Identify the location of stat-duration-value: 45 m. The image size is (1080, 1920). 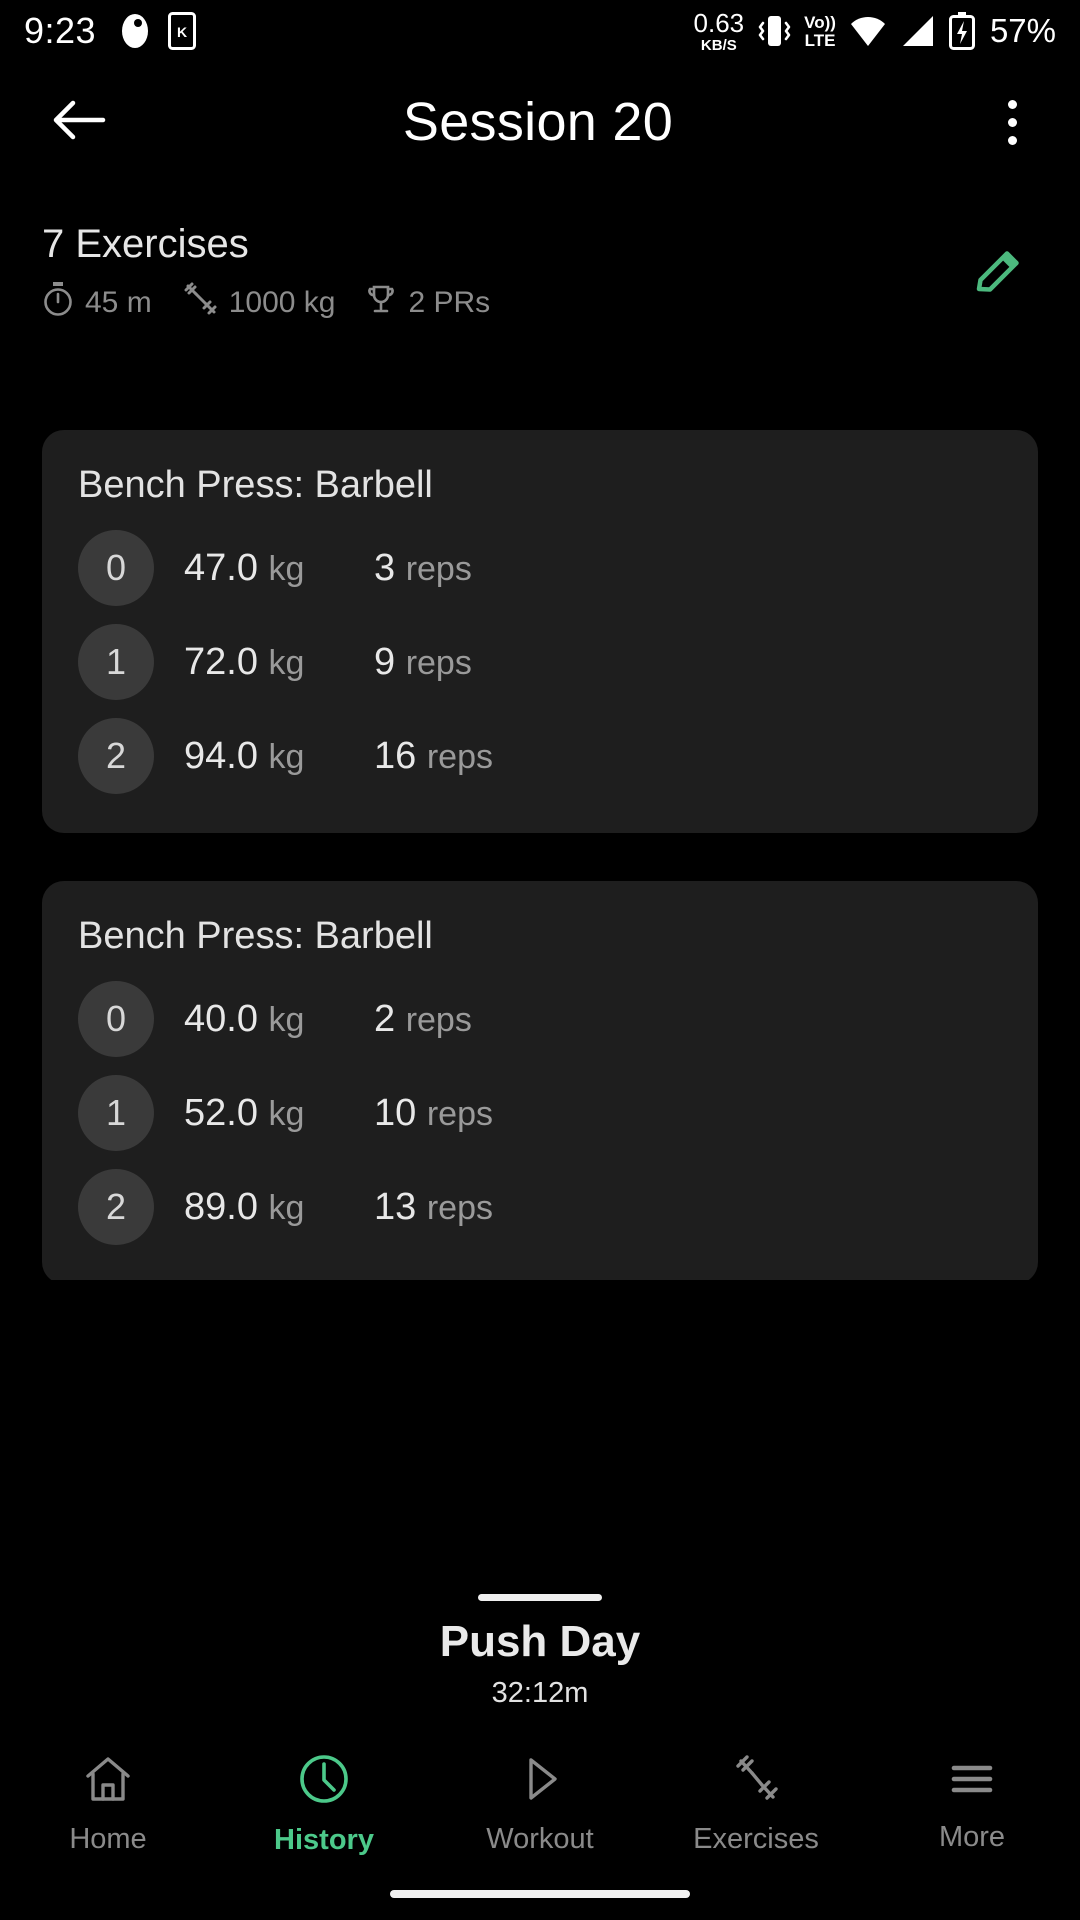
(118, 302).